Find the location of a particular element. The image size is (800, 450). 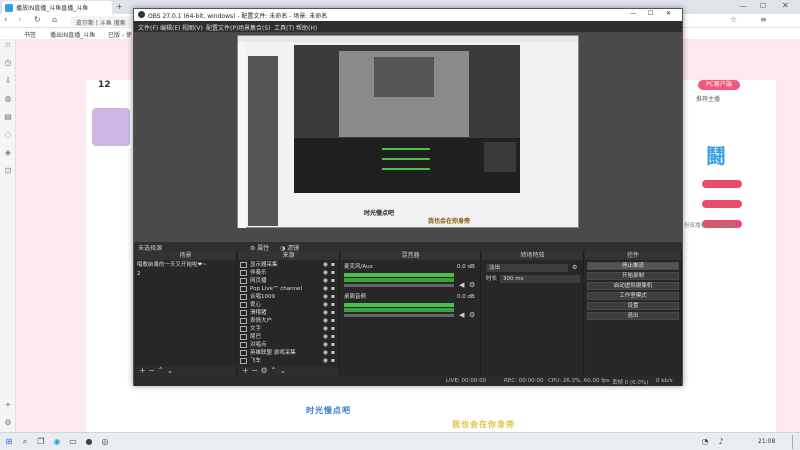

source-item: 合唱1009 ◉ ▪ is located at coordinates (289, 297).